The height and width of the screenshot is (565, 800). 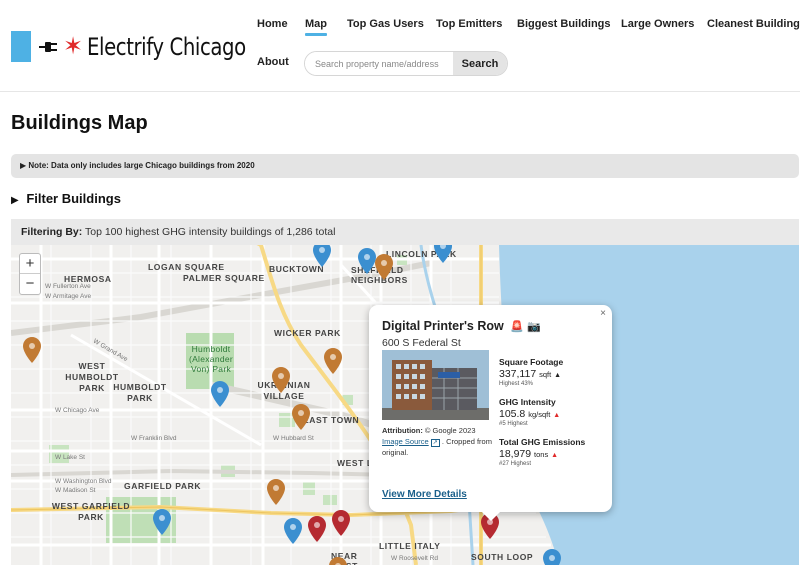 What do you see at coordinates (79, 123) in the screenshot?
I see `page-title: Buildings Map` at bounding box center [79, 123].